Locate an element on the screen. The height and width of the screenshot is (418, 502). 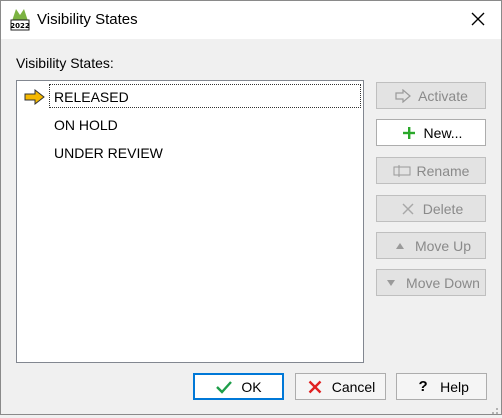
checkmark-icon is located at coordinates (224, 387).